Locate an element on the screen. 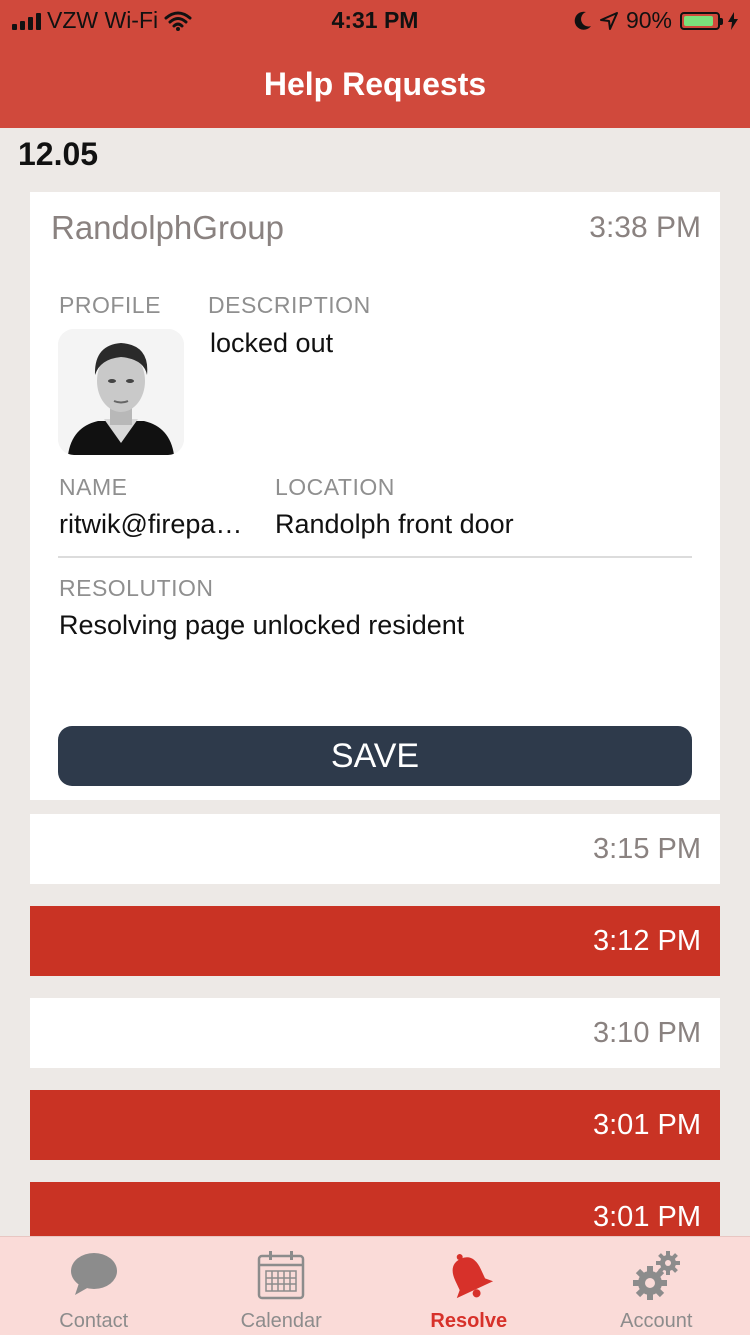 This screenshot has height=1335, width=750. battery-icon is located at coordinates (700, 21).